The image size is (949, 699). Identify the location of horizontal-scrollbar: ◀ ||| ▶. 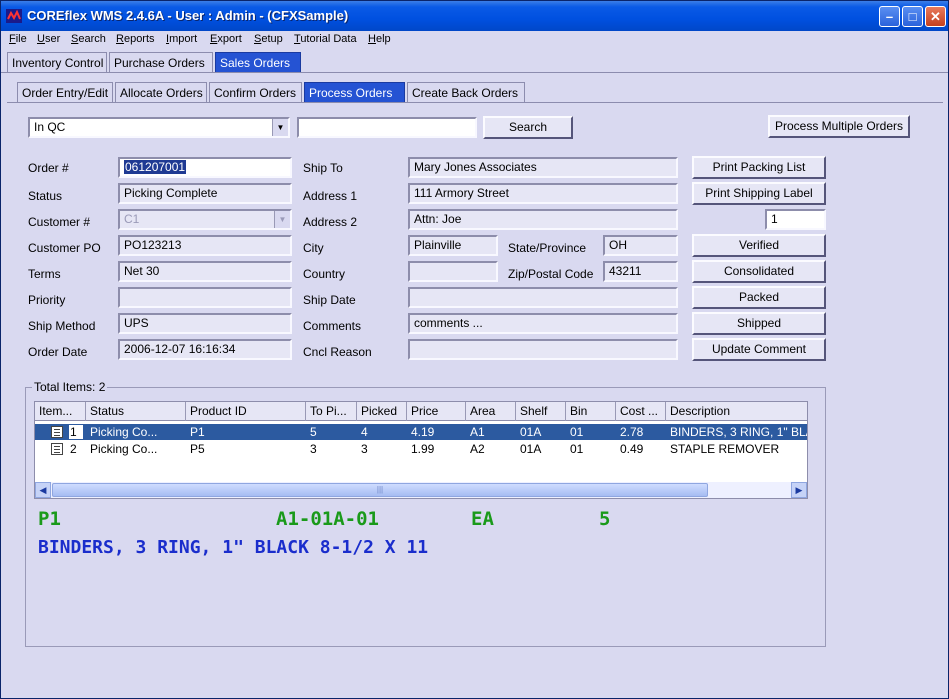
(421, 490).